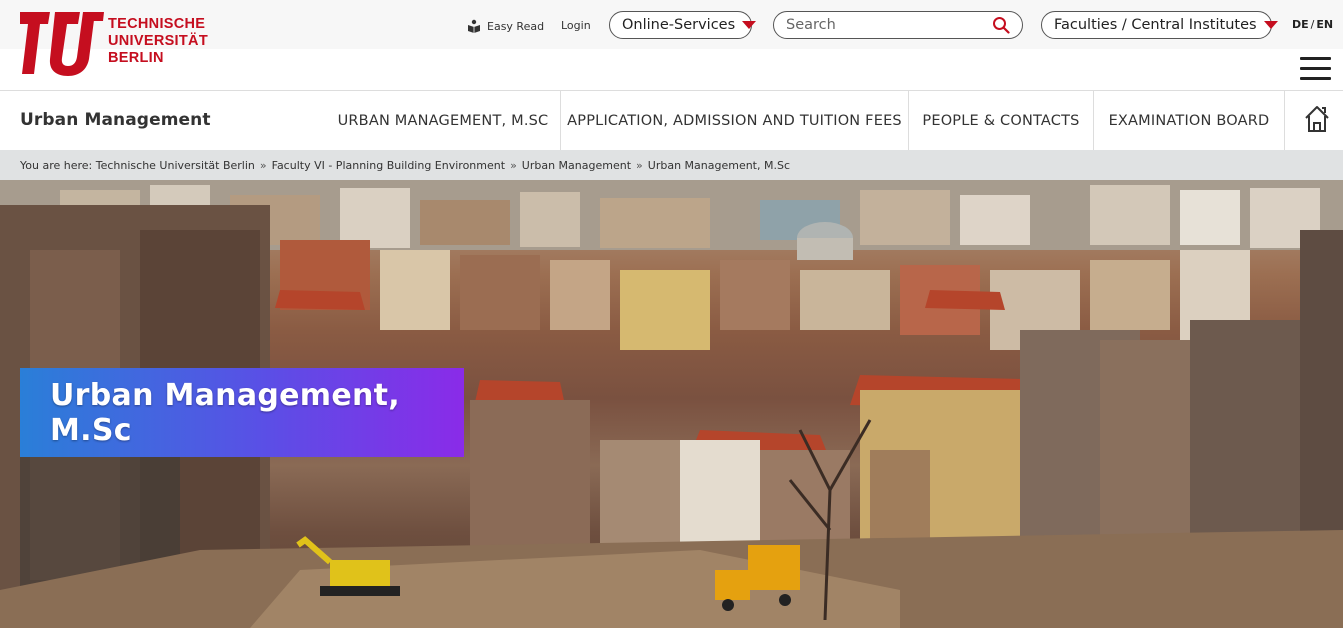  Describe the element at coordinates (1155, 25) in the screenshot. I see `faculties-label: Faculties / Central Institutes` at that location.